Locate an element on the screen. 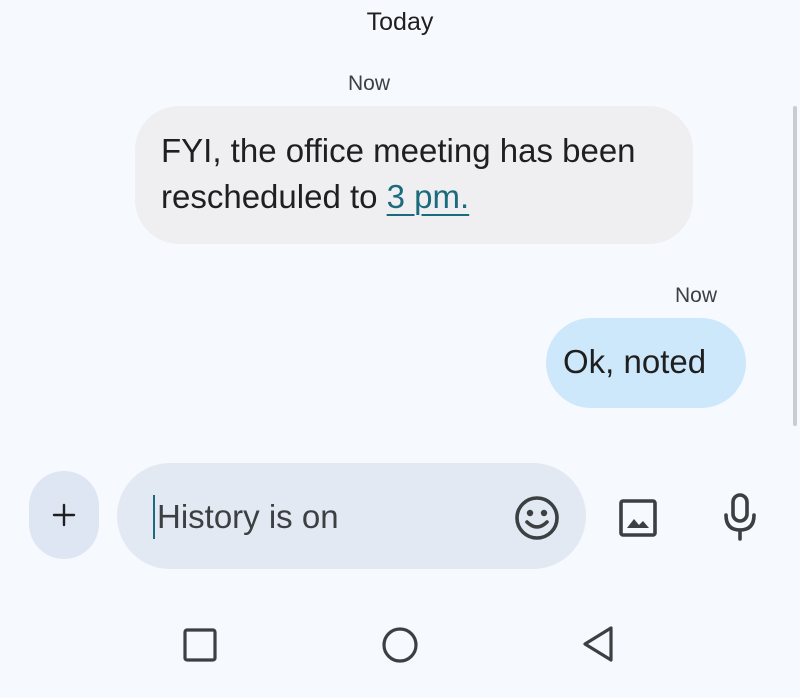 The image size is (800, 698). nav-recents-button is located at coordinates (200, 645).